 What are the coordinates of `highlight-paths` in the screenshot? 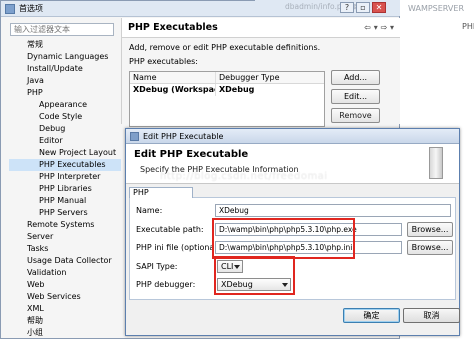 It's located at (283, 238).